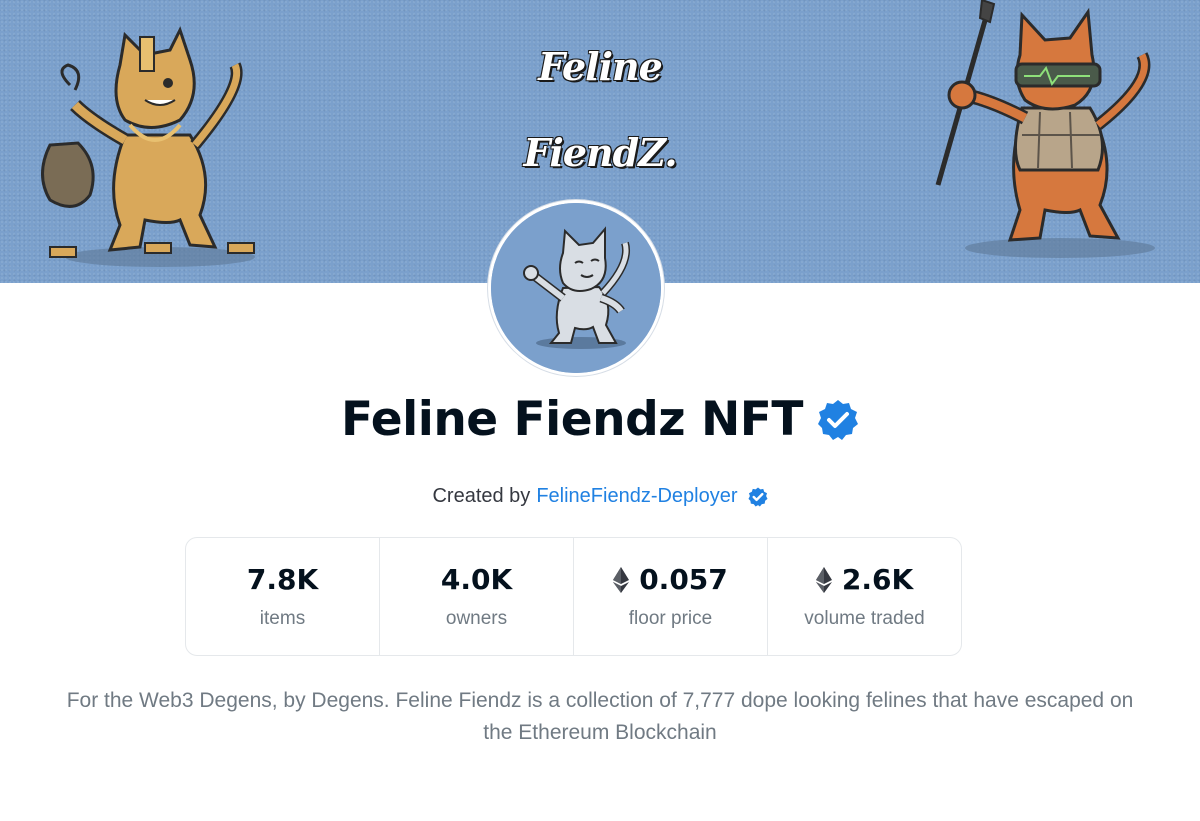 This screenshot has width=1200, height=821. I want to click on stat-value: 0.057, so click(670, 579).